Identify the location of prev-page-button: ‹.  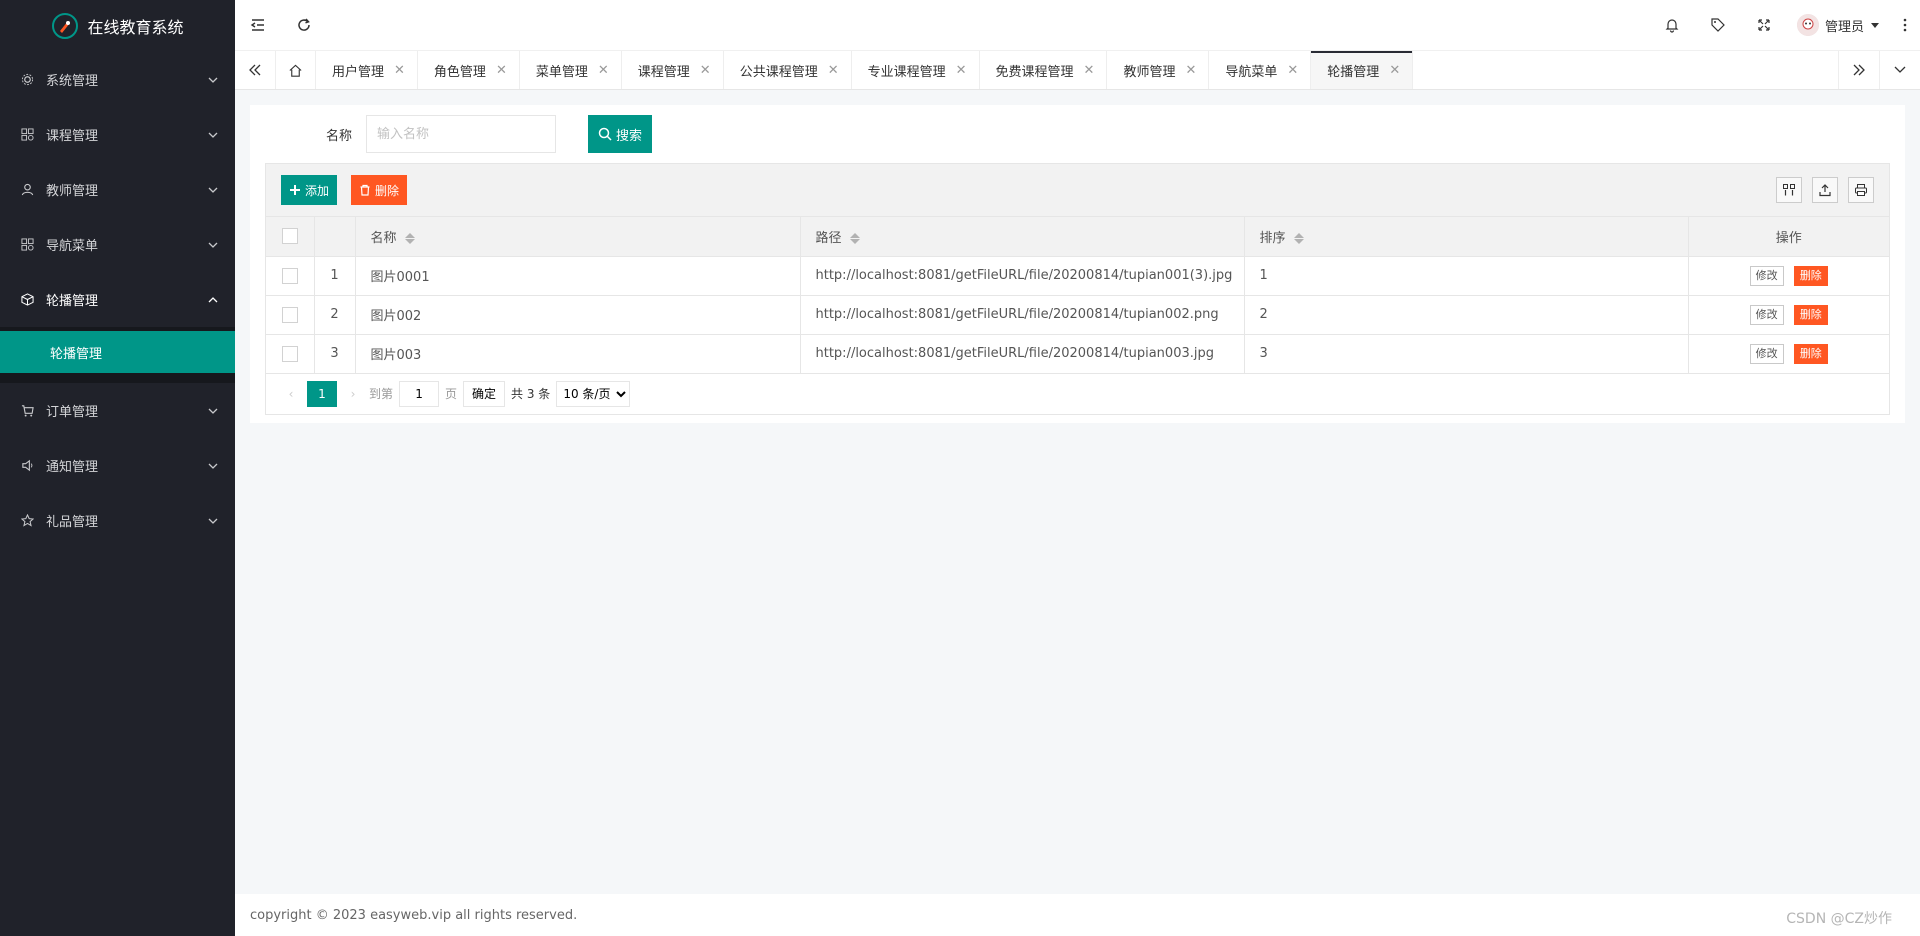
(291, 394).